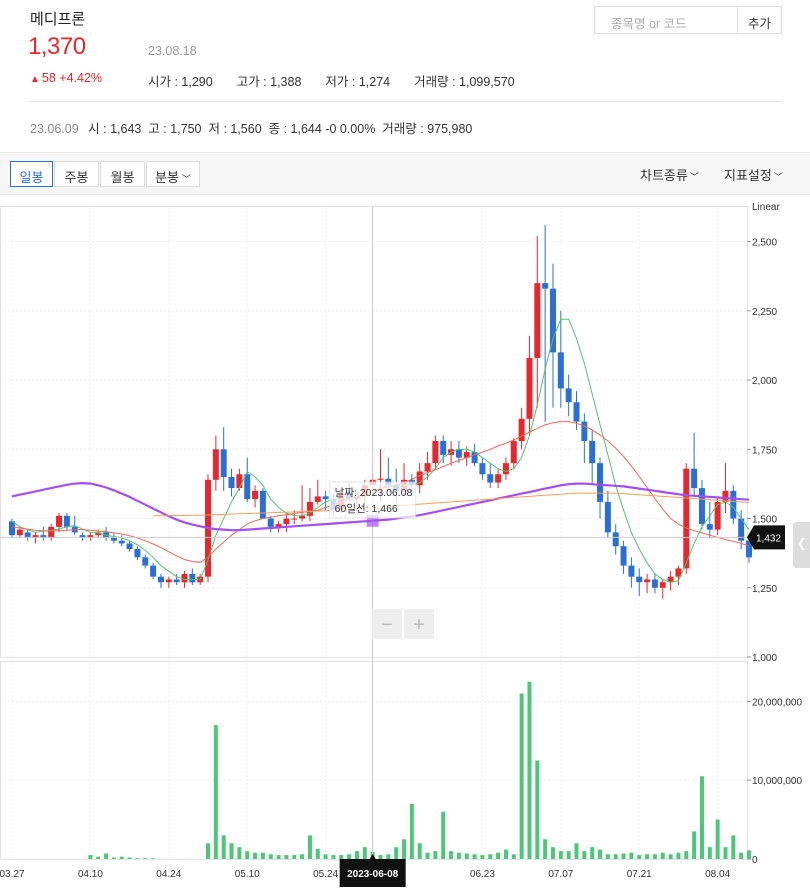 The height and width of the screenshot is (896, 810). I want to click on chart-type-label: 차트종류, so click(664, 175).